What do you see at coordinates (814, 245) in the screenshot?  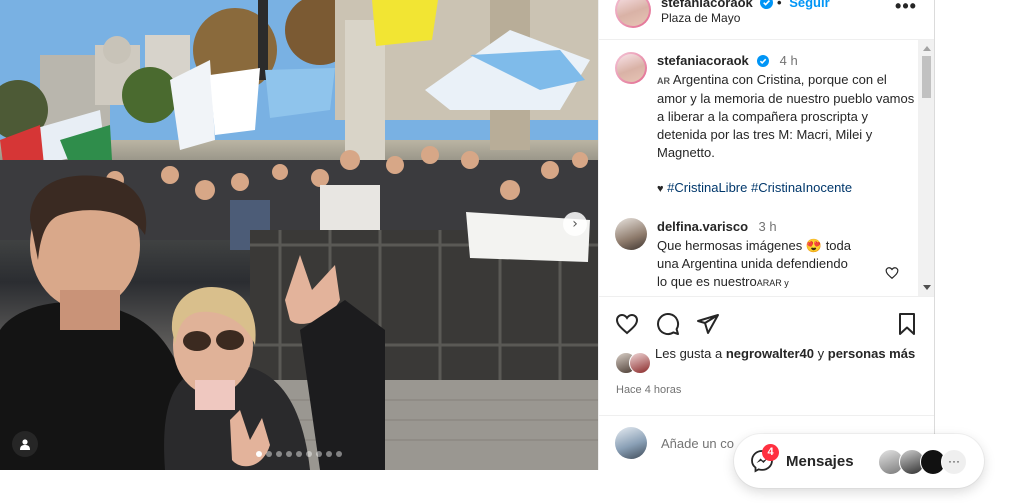 I see `heart-eyes-emoji: 😍` at bounding box center [814, 245].